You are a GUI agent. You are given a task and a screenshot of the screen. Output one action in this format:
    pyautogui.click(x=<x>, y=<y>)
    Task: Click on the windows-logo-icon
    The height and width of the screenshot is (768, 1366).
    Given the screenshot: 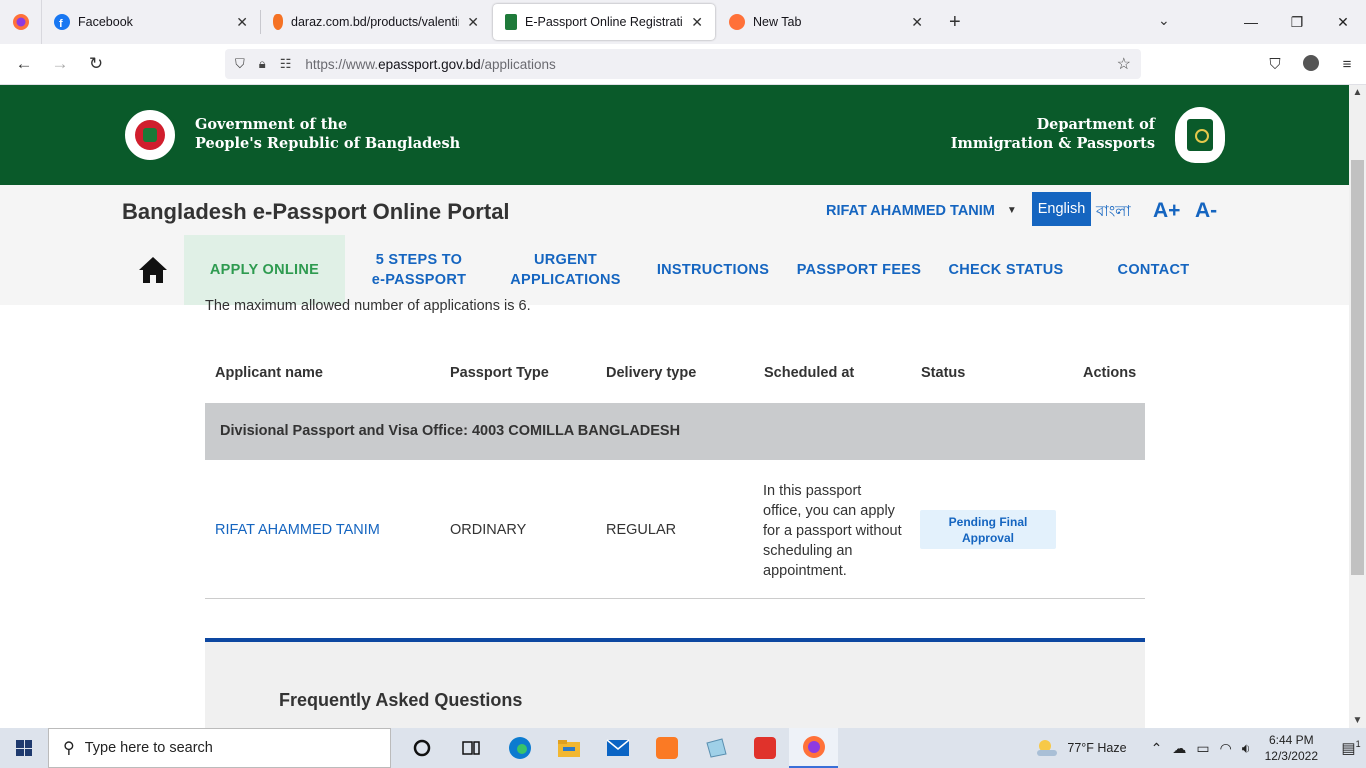 What is the action you would take?
    pyautogui.click(x=24, y=748)
    